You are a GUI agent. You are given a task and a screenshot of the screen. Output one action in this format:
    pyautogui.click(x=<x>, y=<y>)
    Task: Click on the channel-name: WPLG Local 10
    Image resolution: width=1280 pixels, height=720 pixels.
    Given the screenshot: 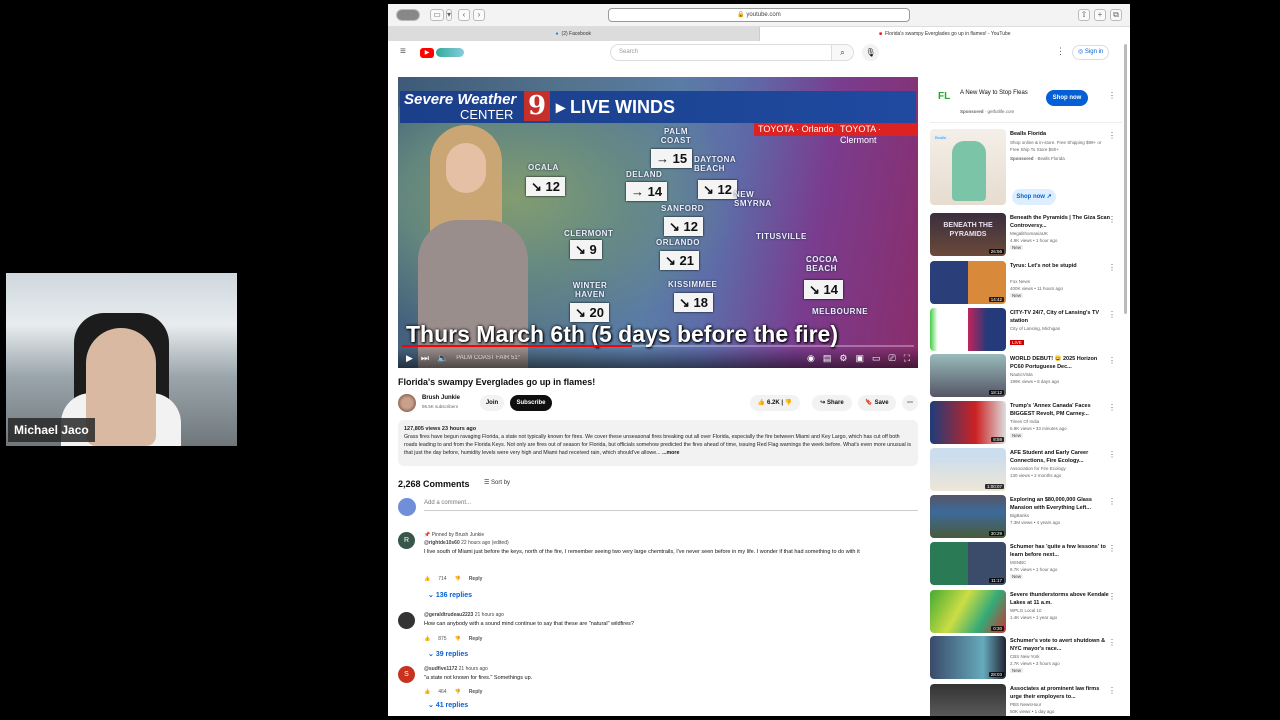 What is the action you would take?
    pyautogui.click(x=1026, y=610)
    